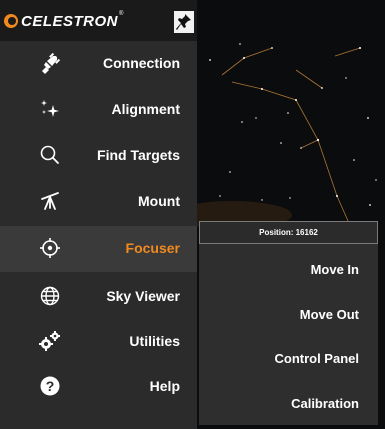  What do you see at coordinates (141, 63) in the screenshot?
I see `menu-label-connection: Connection` at bounding box center [141, 63].